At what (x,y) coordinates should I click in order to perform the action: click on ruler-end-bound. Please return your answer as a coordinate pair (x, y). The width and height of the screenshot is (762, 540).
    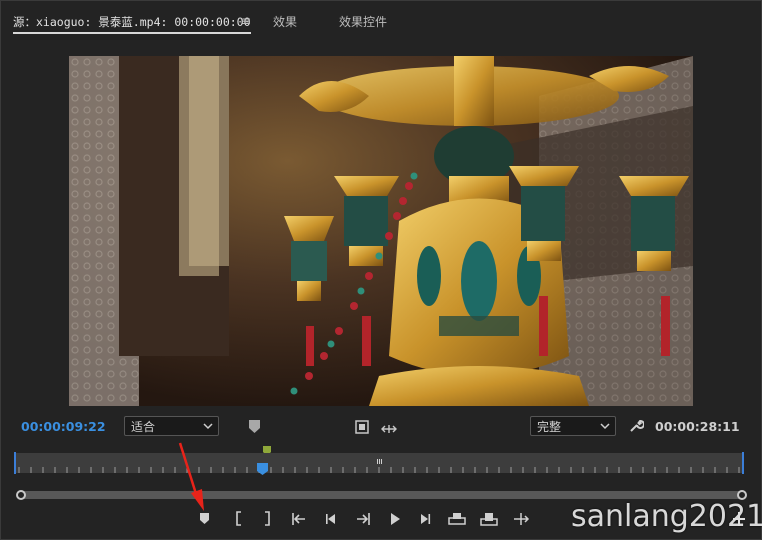
    Looking at the image, I should click on (743, 463).